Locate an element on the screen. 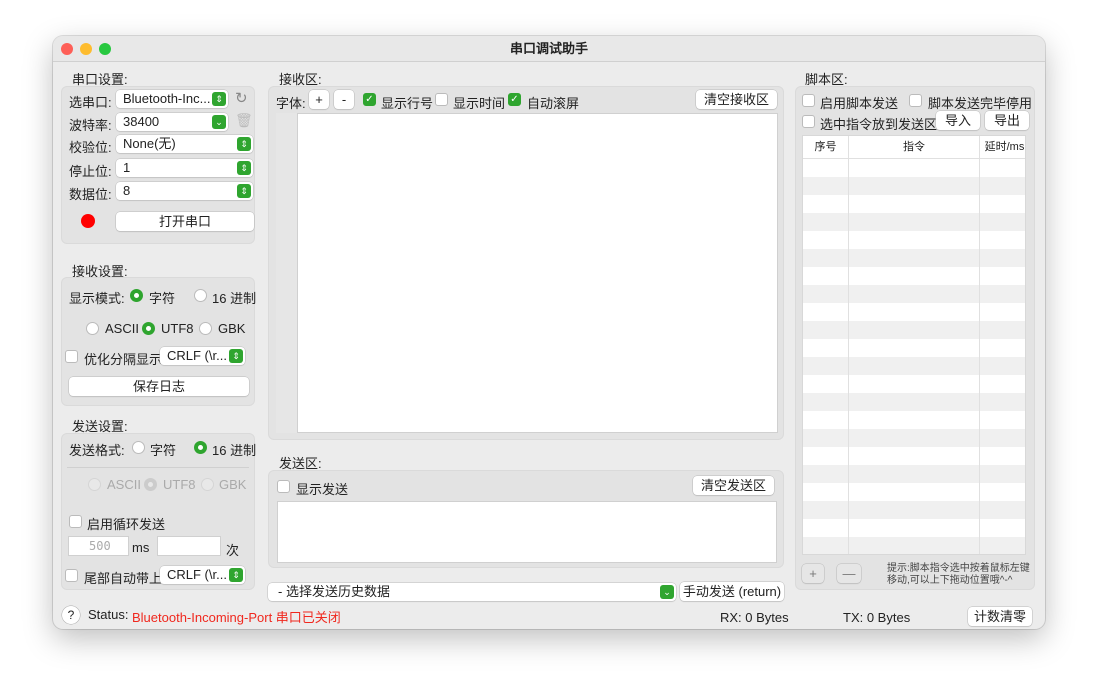 Image resolution: width=1098 pixels, height=699 pixels. send-hex-radio is located at coordinates (200, 447).